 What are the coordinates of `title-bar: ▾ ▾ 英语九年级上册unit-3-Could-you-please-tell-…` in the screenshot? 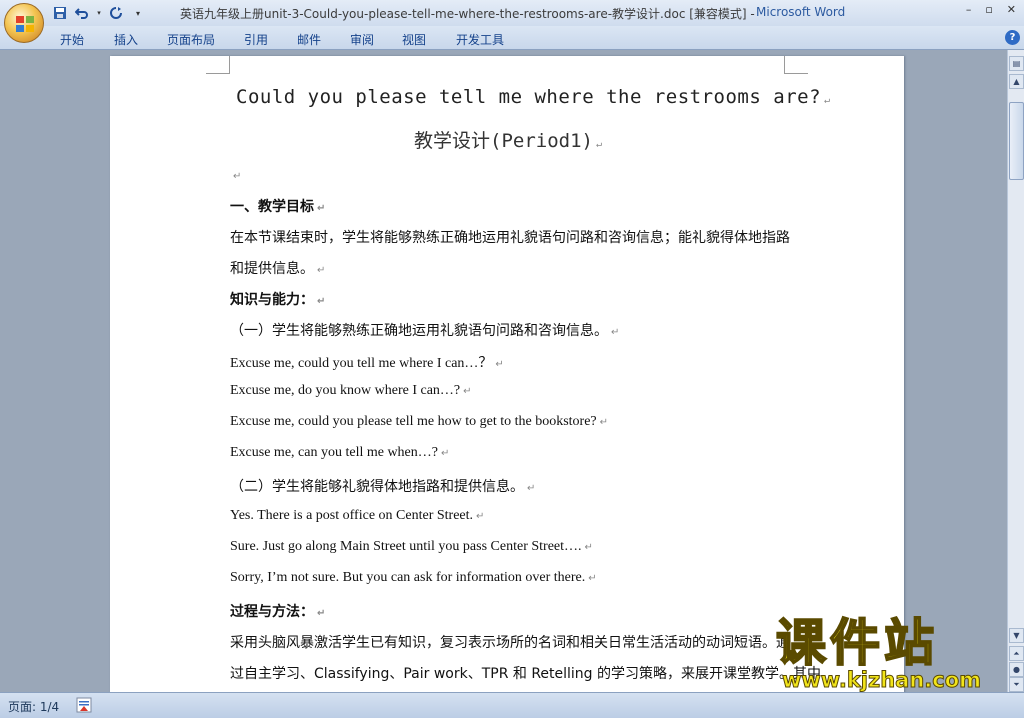 It's located at (512, 13).